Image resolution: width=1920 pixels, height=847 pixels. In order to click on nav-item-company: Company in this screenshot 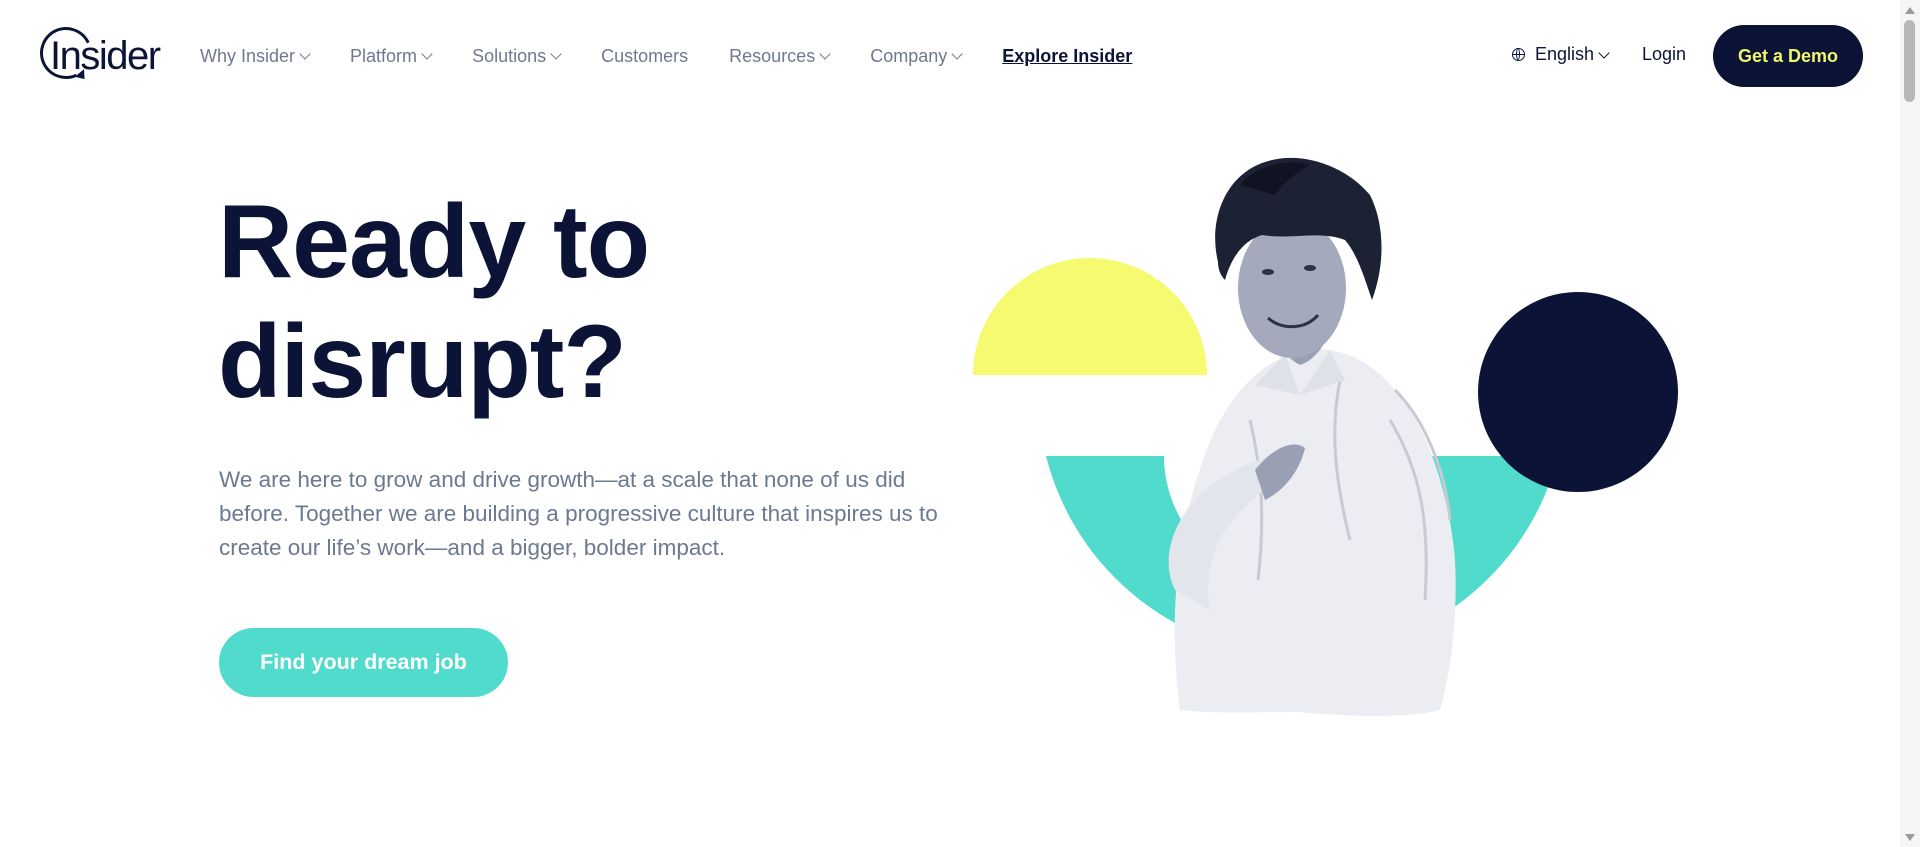, I will do `click(916, 56)`.